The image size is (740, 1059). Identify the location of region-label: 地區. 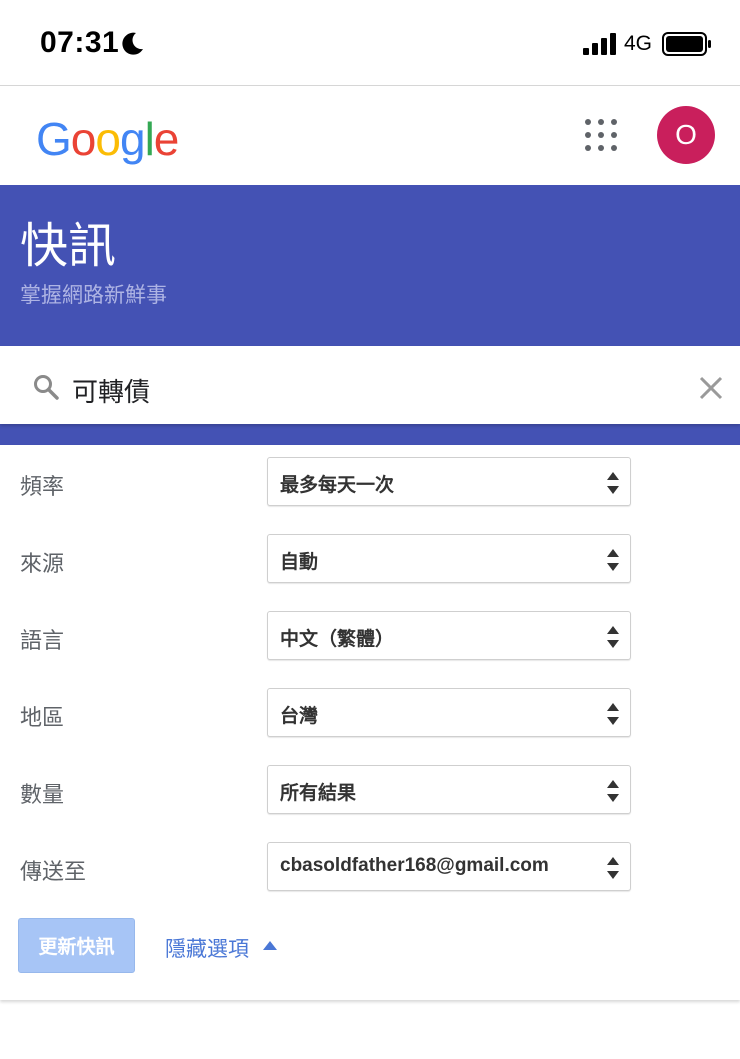
(42, 717).